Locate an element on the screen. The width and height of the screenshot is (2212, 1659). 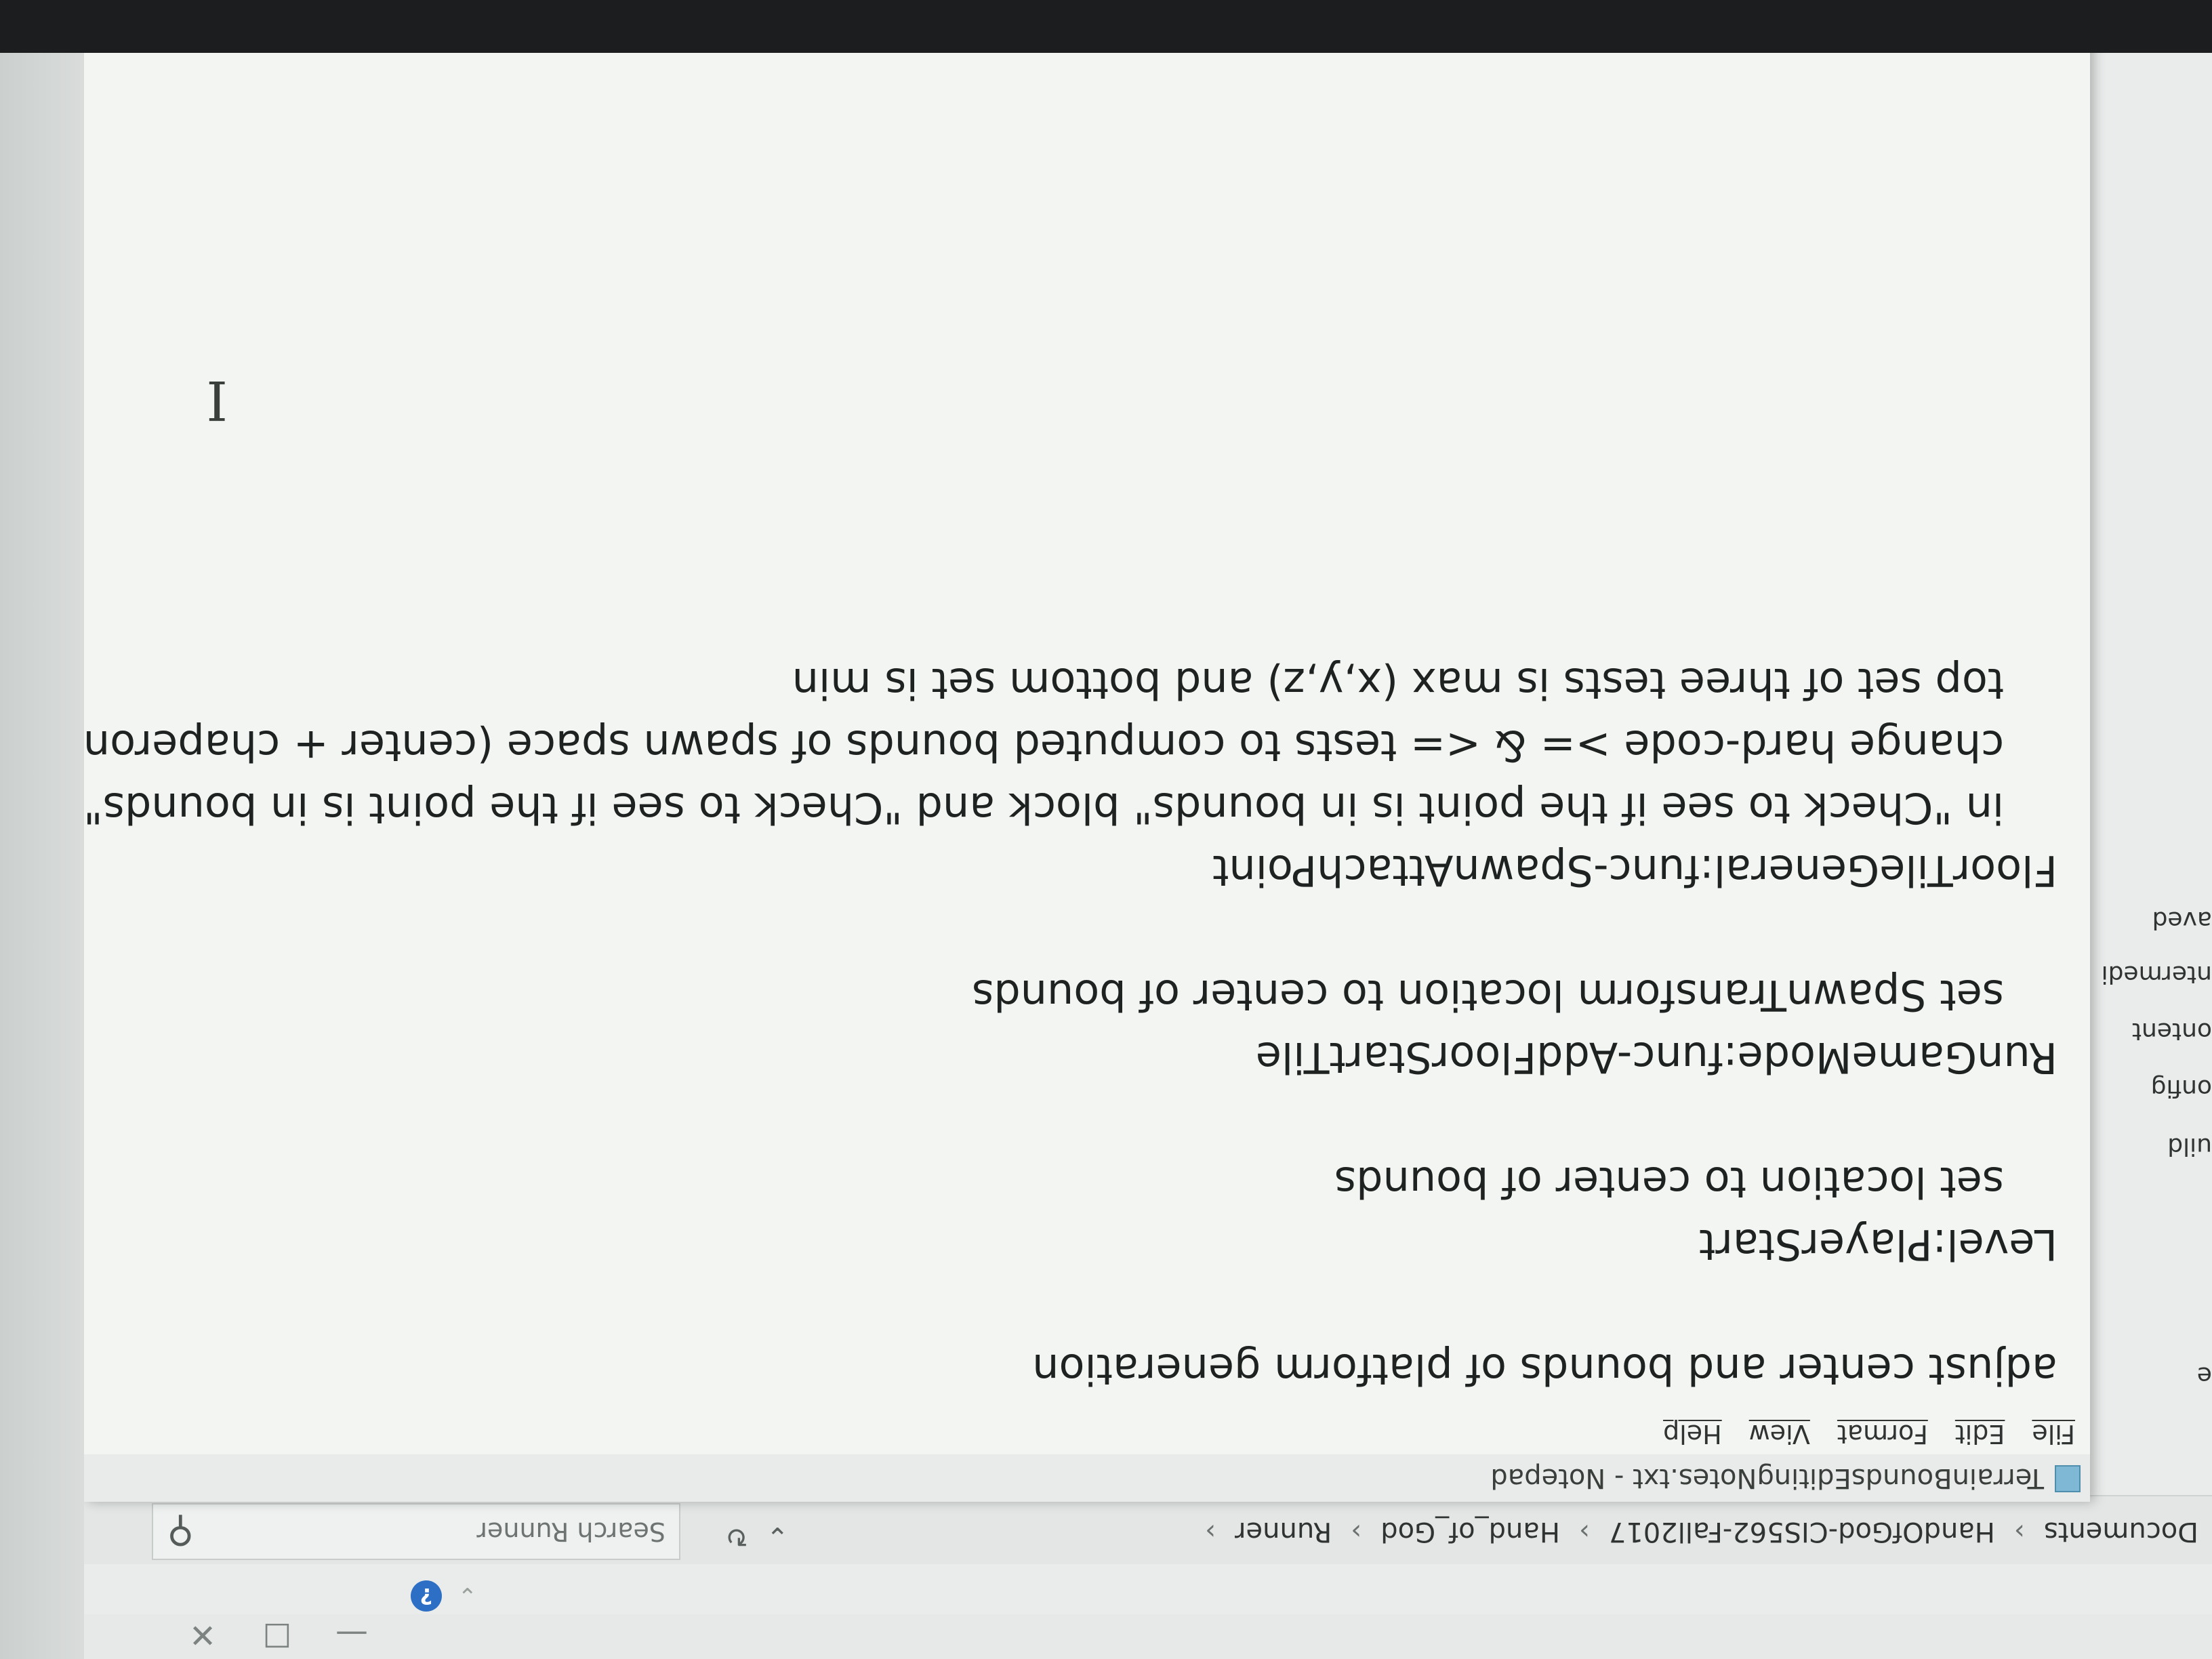
search-input: Search Runner ⚲ is located at coordinates (416, 1531).